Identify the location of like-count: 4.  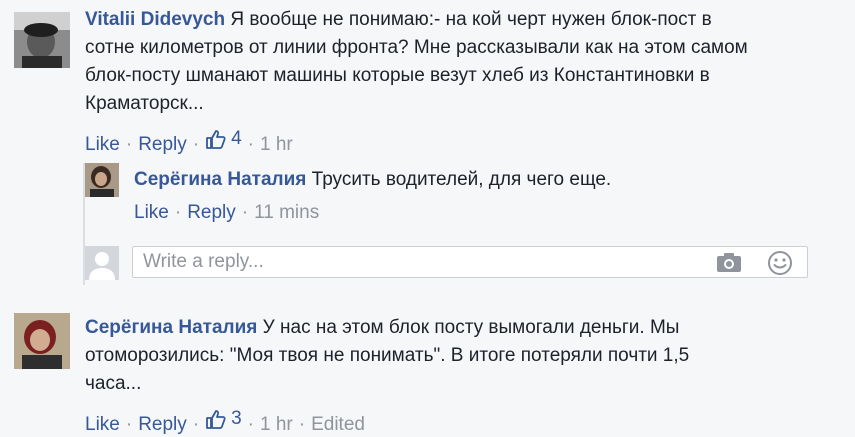
(223, 139).